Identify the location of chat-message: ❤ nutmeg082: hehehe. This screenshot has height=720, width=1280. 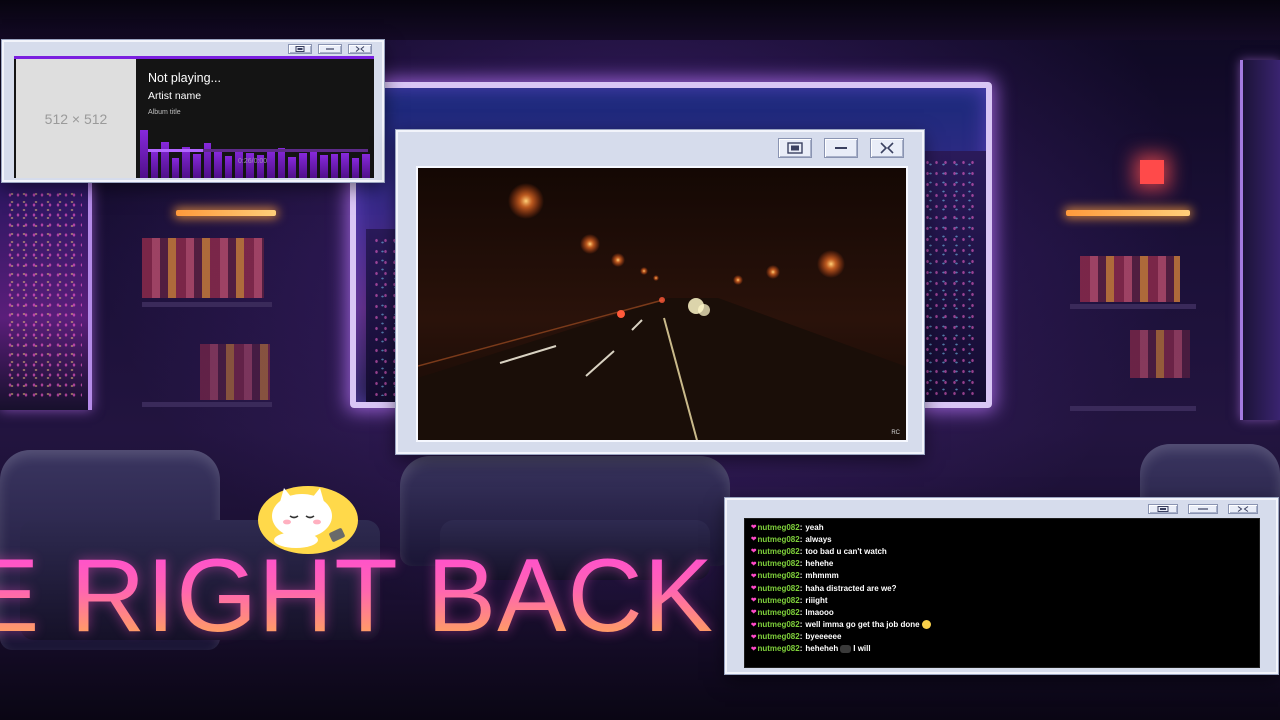
(1005, 564).